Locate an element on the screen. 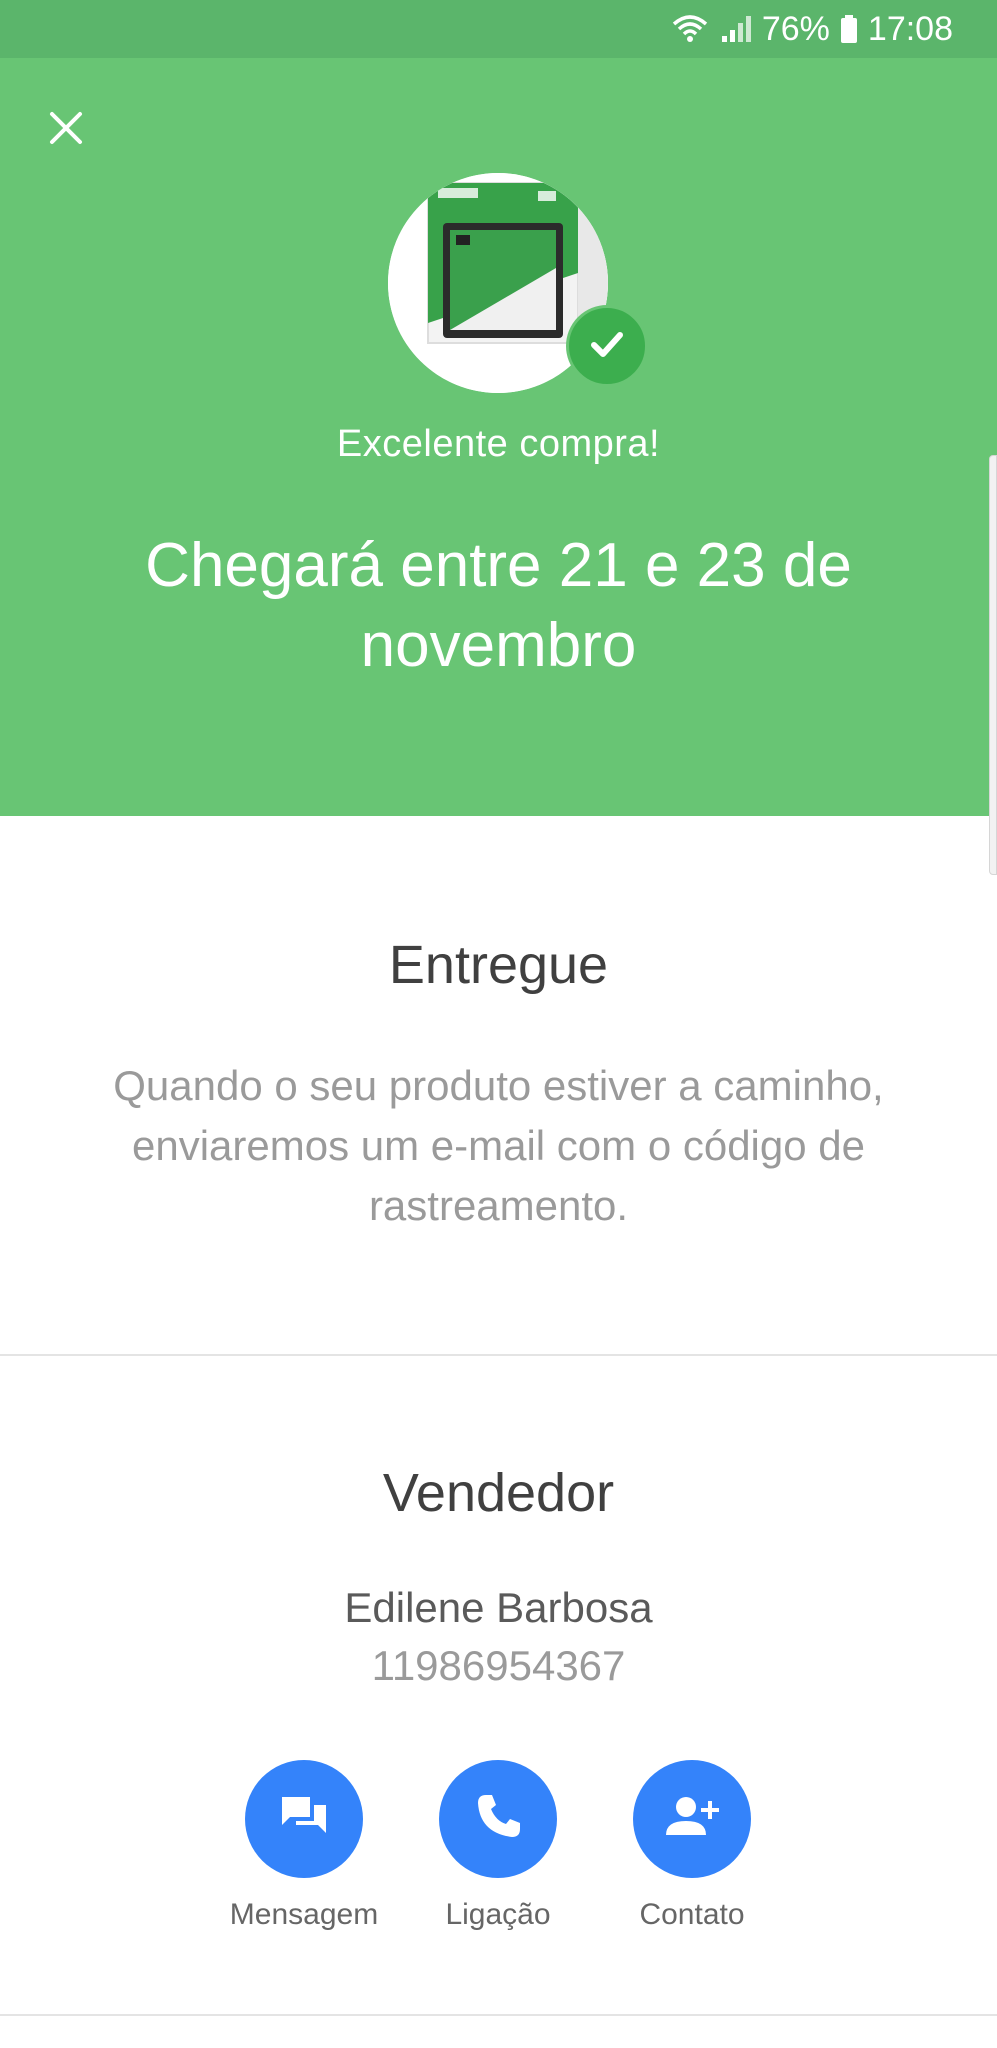 The height and width of the screenshot is (2048, 997). seller-name: Edilene Barbosa is located at coordinates (498, 1607).